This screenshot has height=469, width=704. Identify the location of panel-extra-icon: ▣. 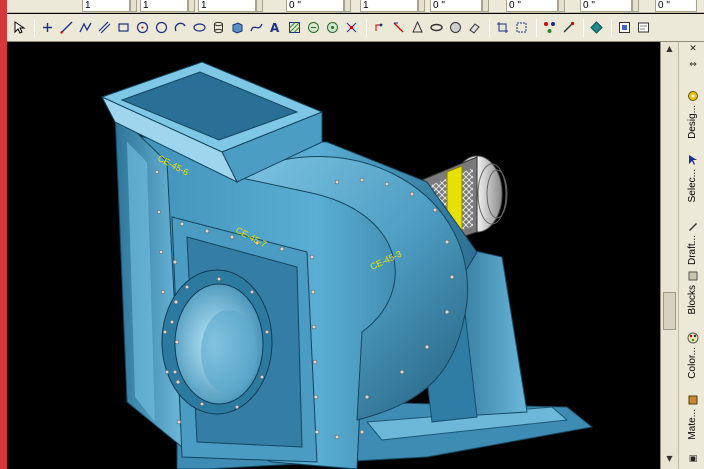
(693, 460).